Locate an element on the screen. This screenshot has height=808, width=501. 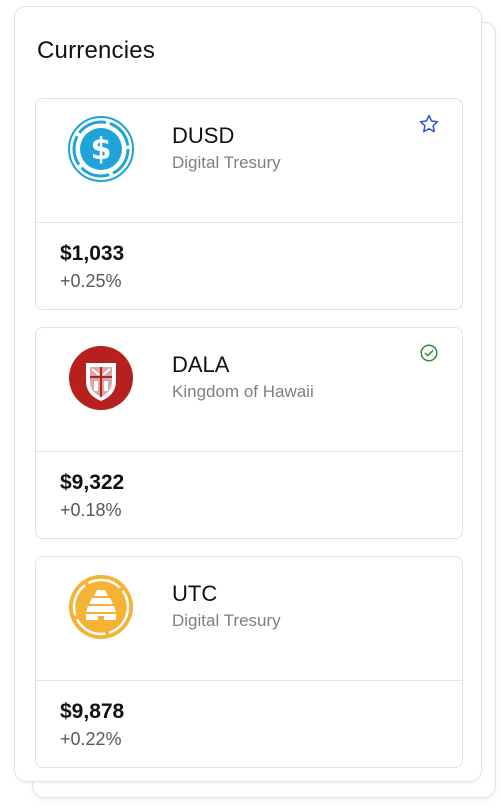
currency-symbol: DUSD is located at coordinates (203, 135).